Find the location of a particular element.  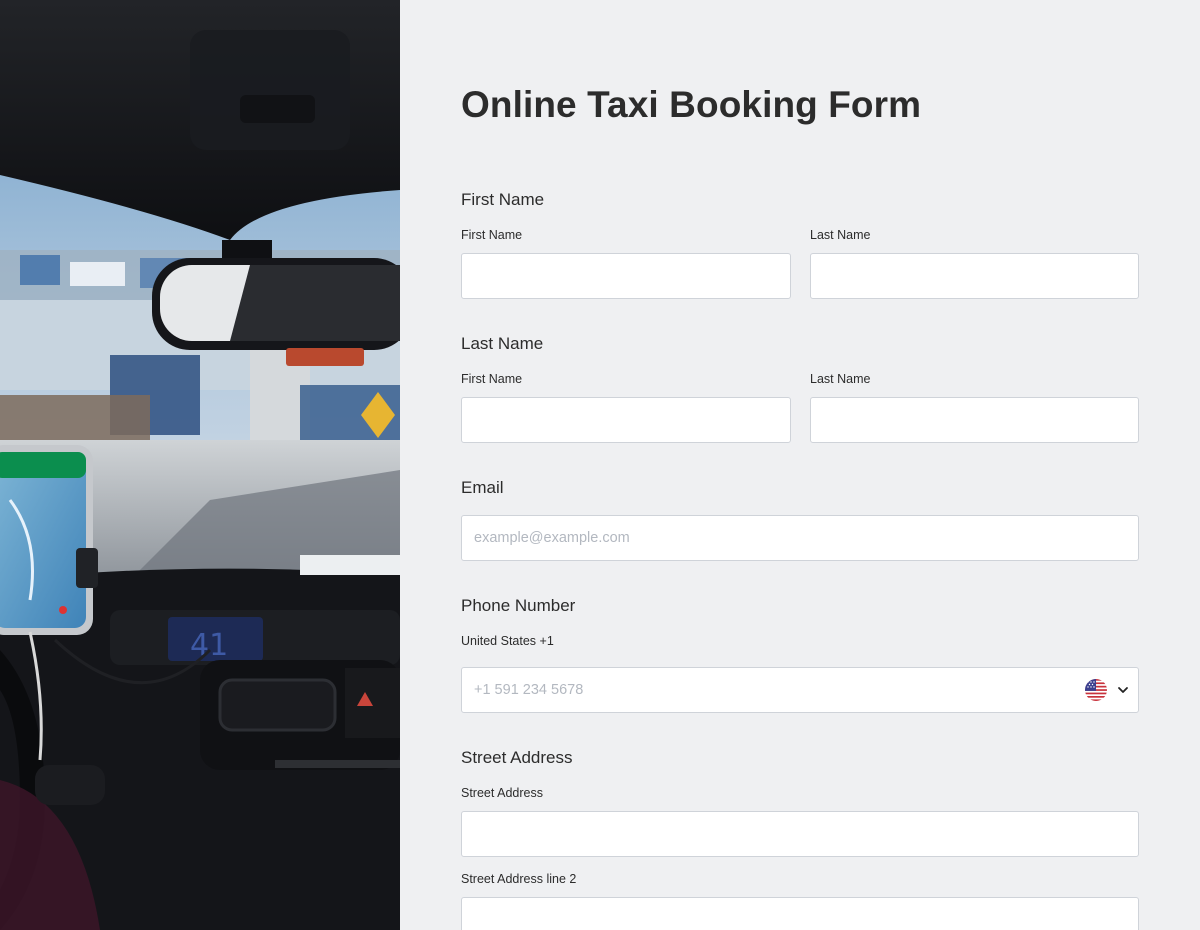

street-address-input is located at coordinates (800, 834).